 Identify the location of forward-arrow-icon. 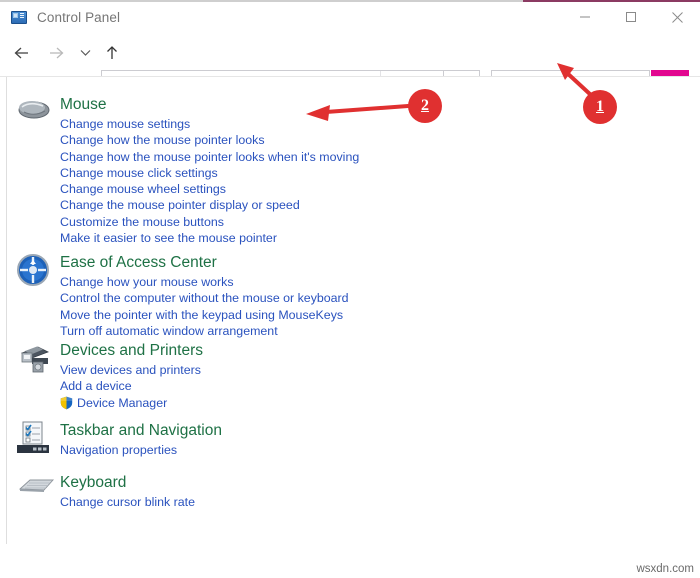
(57, 53).